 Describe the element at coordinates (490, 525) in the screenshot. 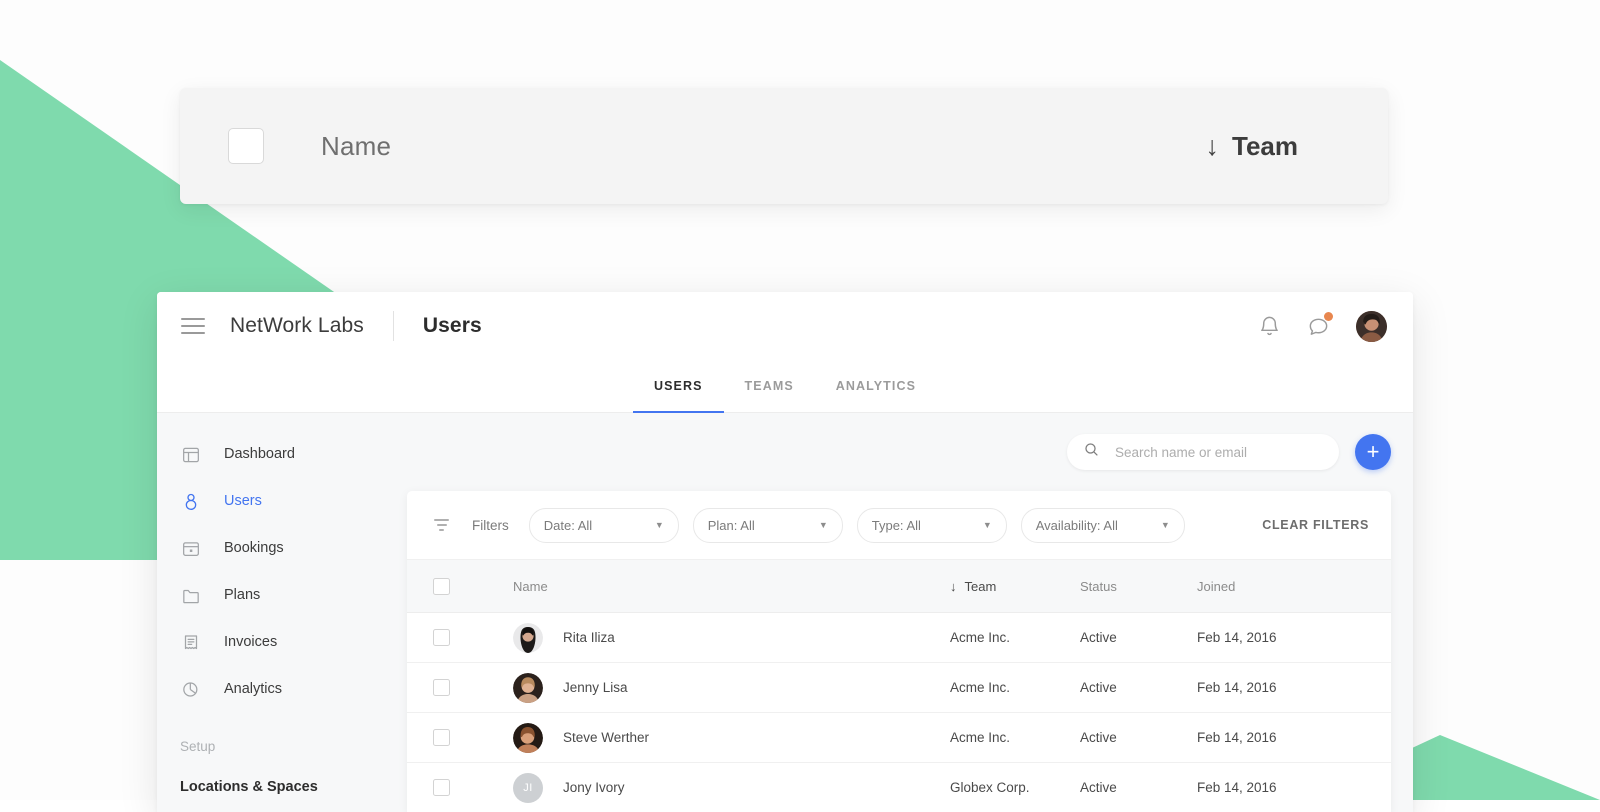

I see `filters-label: Filters` at that location.